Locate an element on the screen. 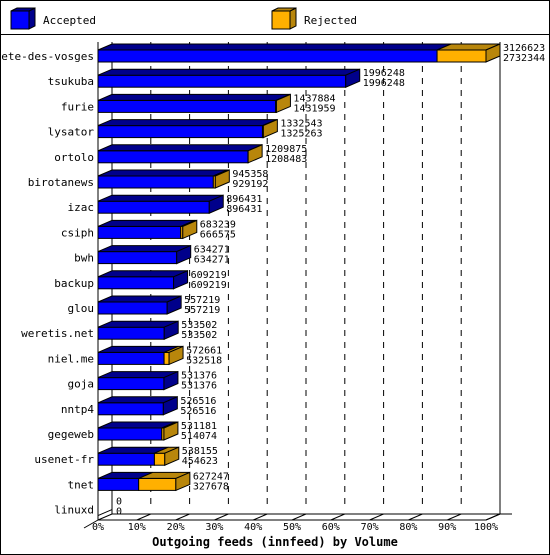  x-tick-label: 70% is located at coordinates (370, 527).